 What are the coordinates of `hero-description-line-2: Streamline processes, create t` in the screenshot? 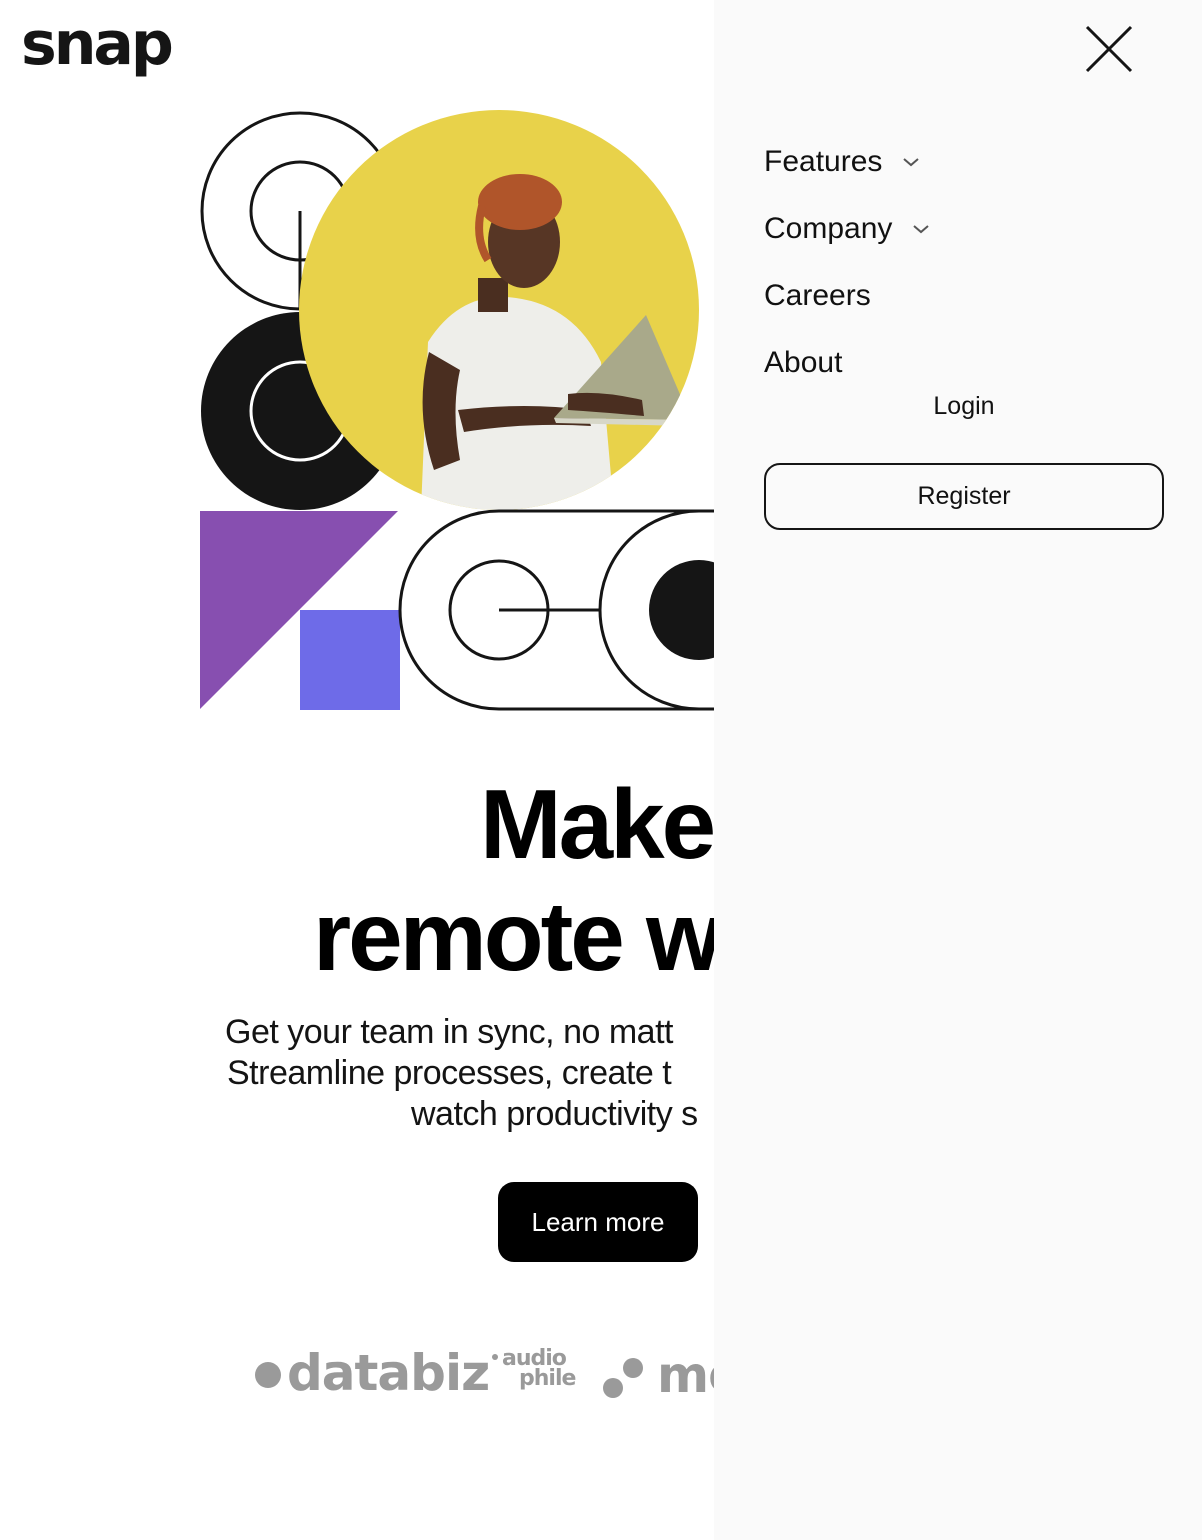 It's located at (449, 1073).